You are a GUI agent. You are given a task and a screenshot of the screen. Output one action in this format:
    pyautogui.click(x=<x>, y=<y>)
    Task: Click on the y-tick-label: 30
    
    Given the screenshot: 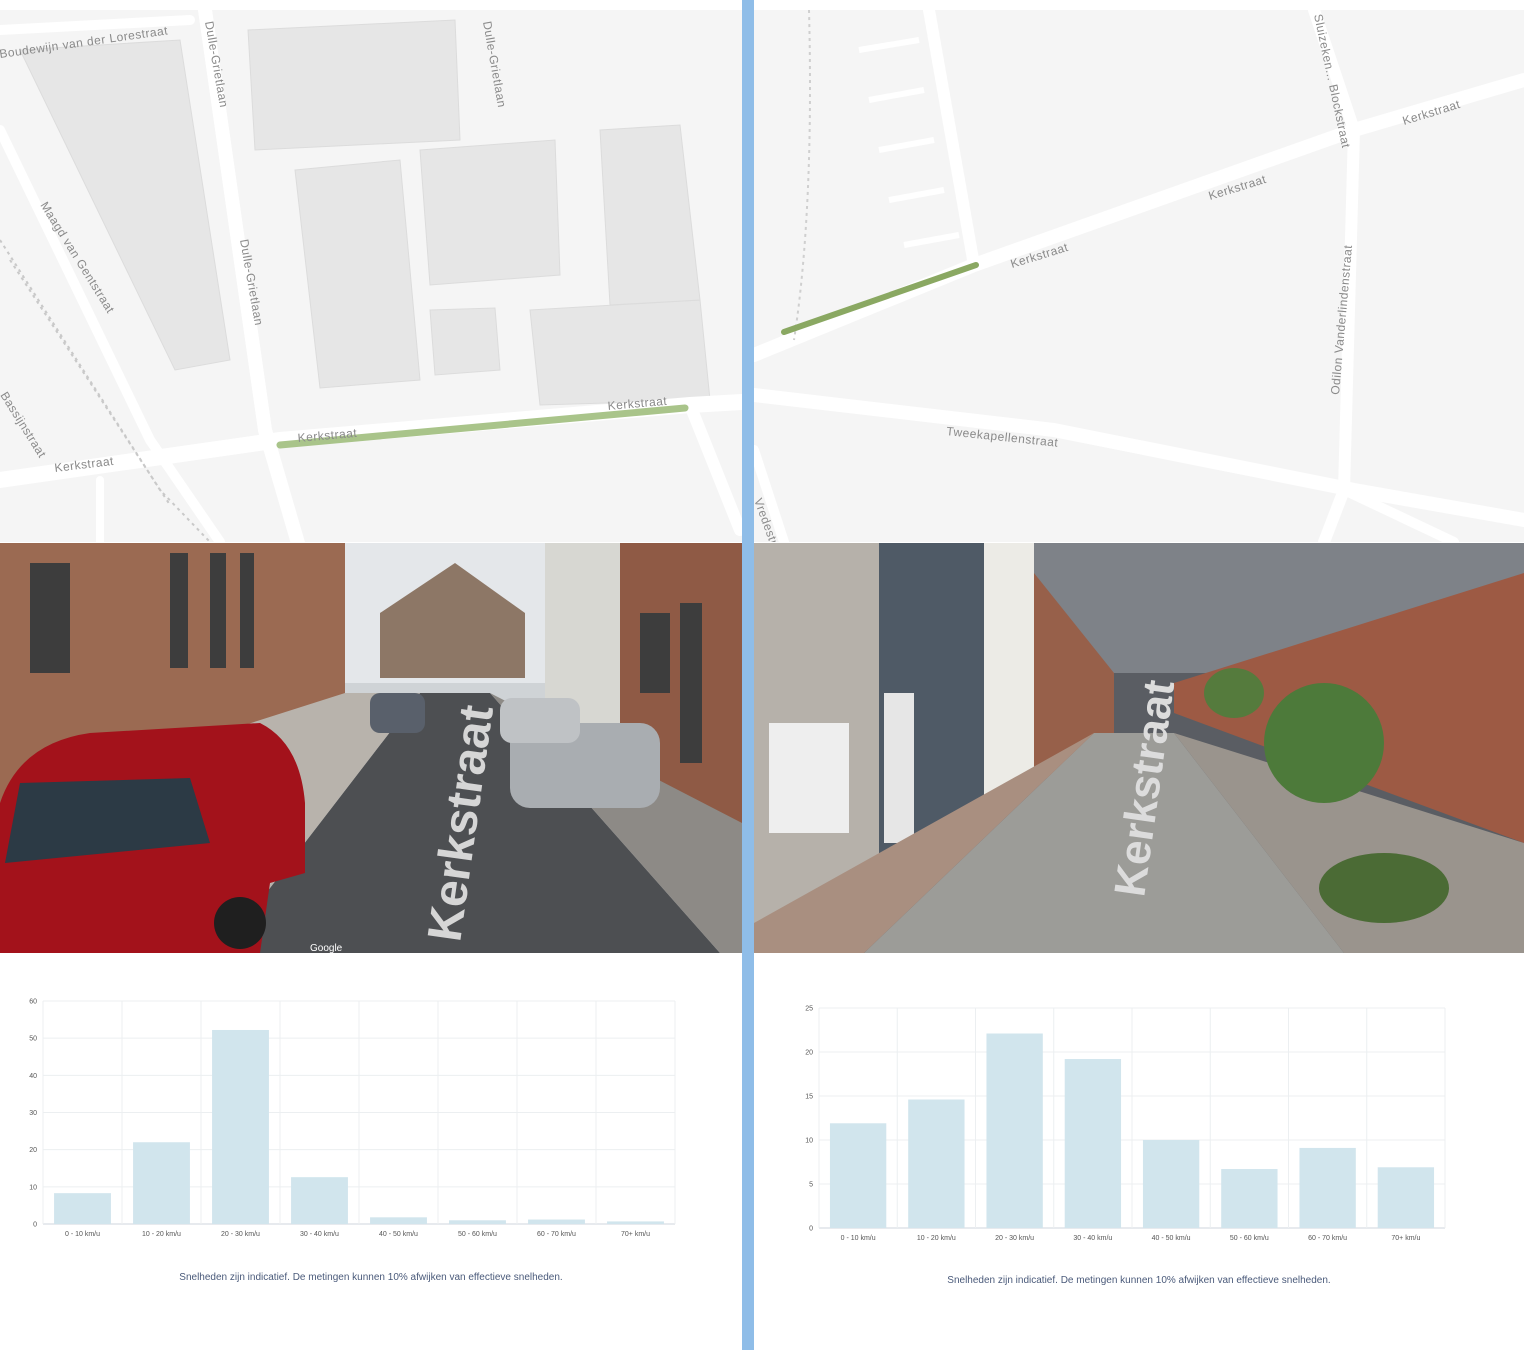 What is the action you would take?
    pyautogui.click(x=33, y=1113)
    